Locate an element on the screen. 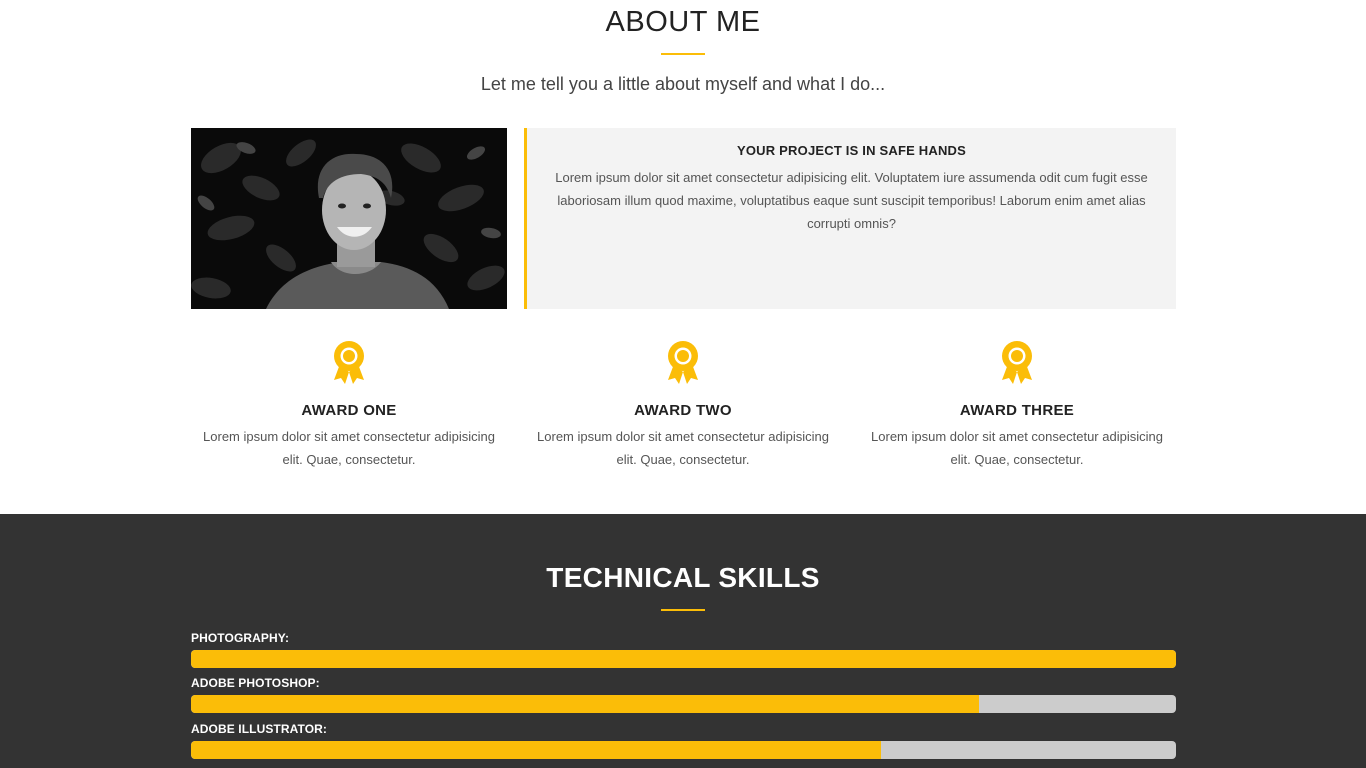  about-title: ABOUT ME is located at coordinates (683, 22).